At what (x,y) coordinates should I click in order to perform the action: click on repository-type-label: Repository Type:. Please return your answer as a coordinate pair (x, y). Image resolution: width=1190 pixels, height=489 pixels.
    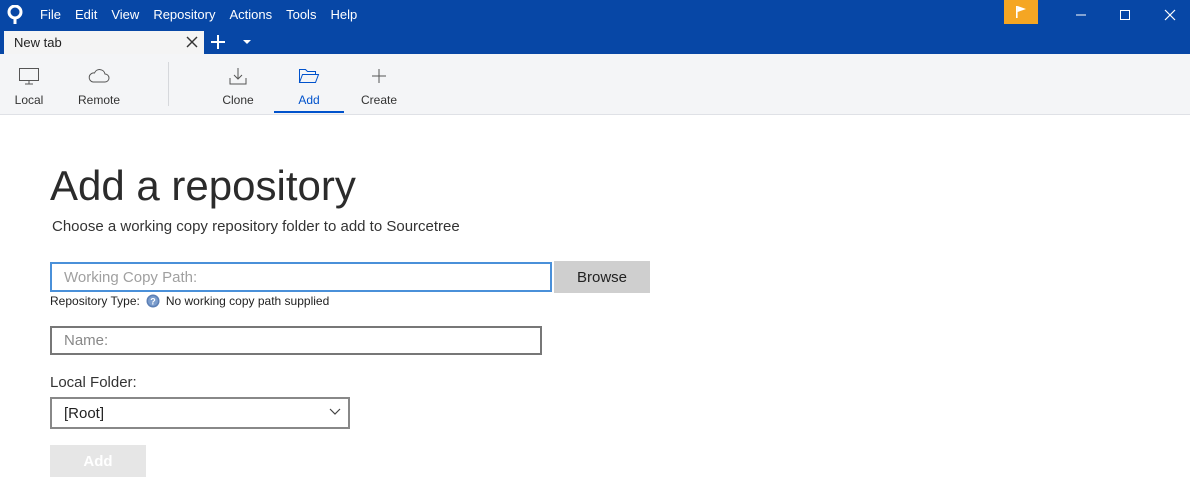
    Looking at the image, I should click on (95, 301).